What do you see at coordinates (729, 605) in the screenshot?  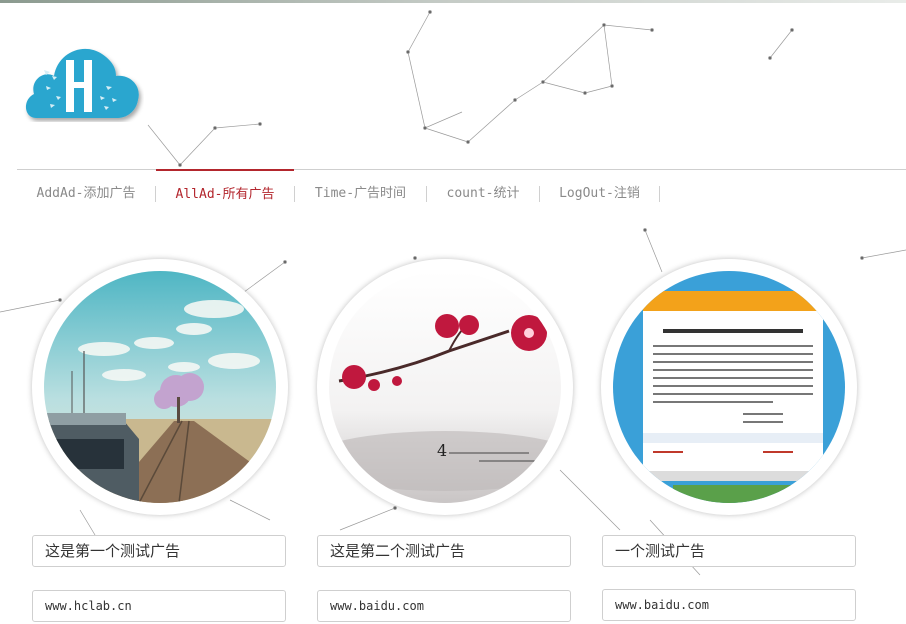 I see `ad-url-field-3: www.baidu.com` at bounding box center [729, 605].